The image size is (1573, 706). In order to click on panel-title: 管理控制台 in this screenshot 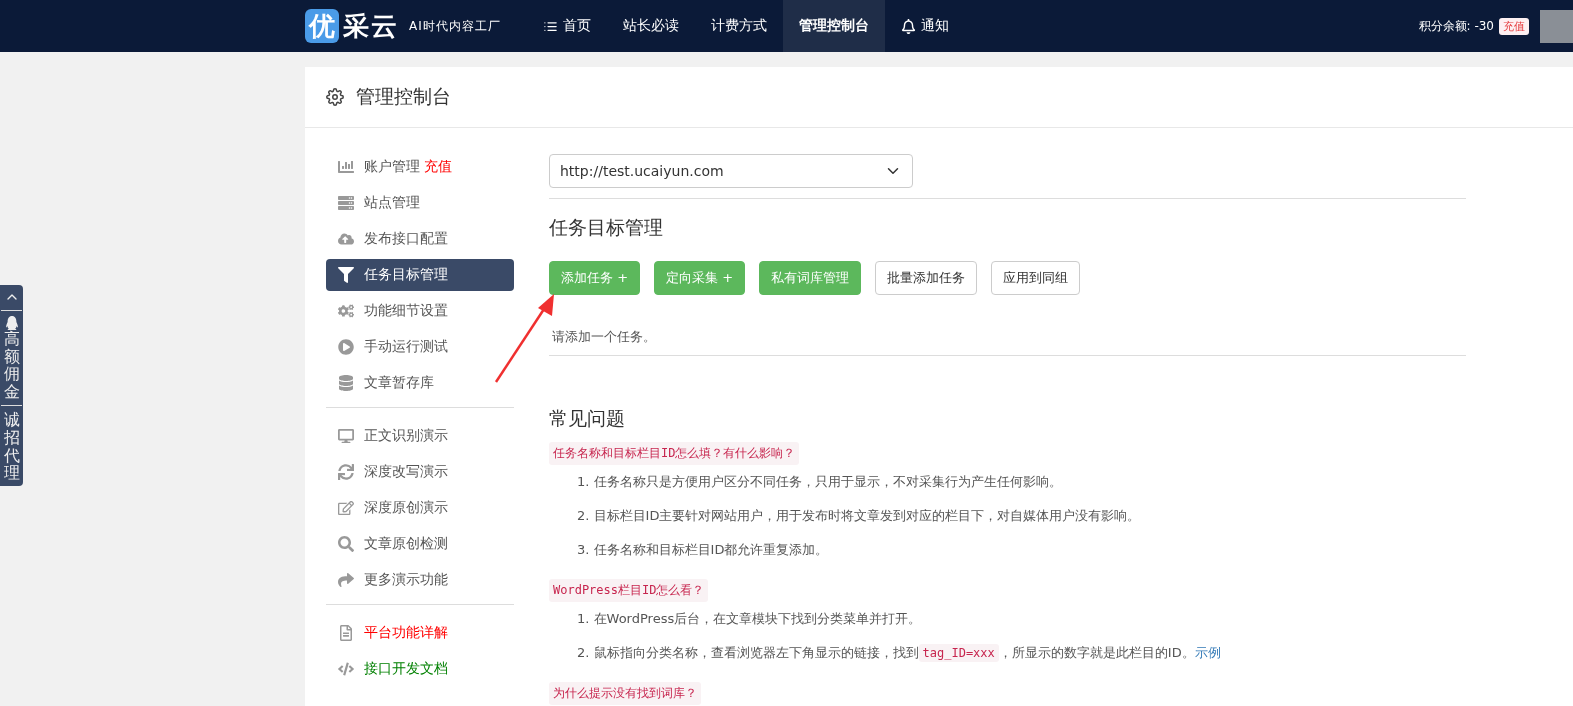, I will do `click(403, 96)`.